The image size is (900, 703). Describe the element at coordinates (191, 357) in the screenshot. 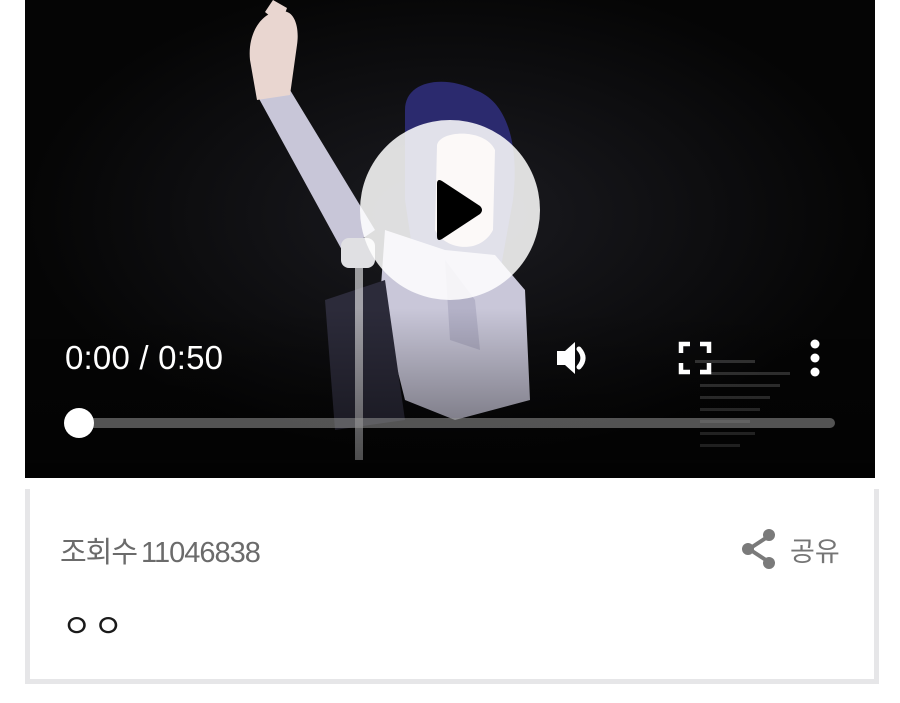

I see `duration: 0:50` at that location.